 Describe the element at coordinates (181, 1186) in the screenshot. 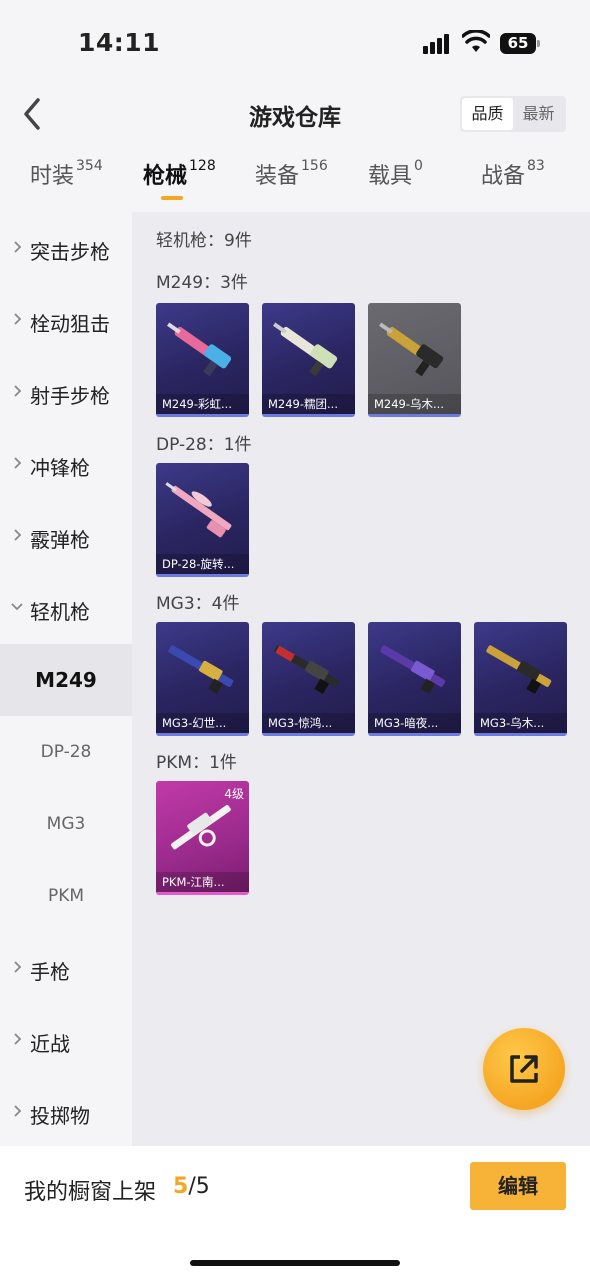

I see `showcase-current: 5` at that location.